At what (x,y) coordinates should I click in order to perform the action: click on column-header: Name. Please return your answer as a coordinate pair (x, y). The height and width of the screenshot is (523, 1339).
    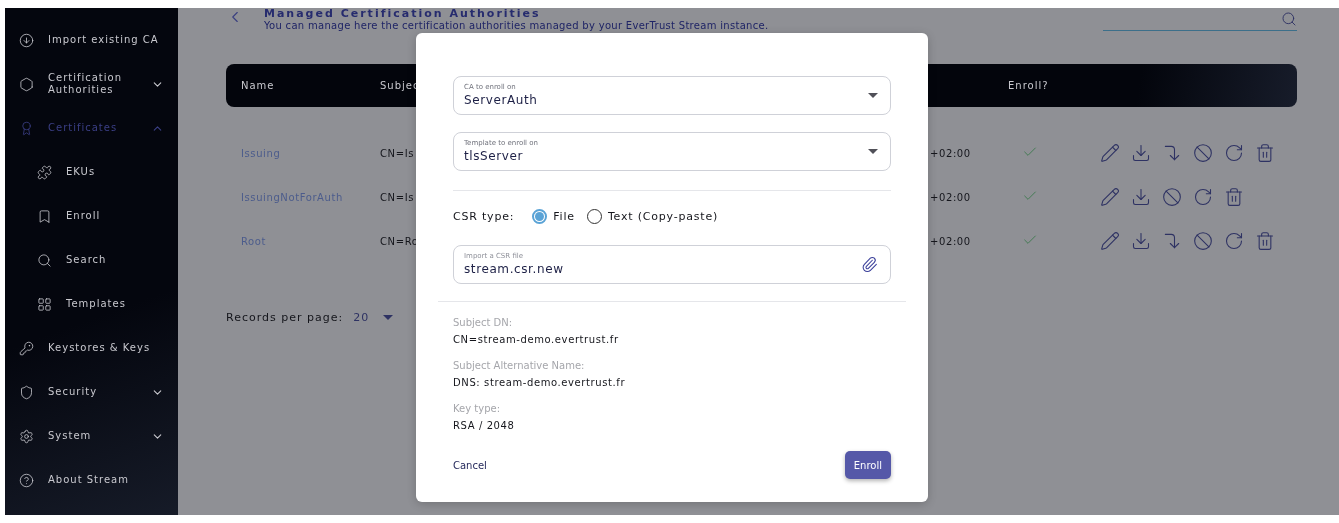
    Looking at the image, I should click on (258, 85).